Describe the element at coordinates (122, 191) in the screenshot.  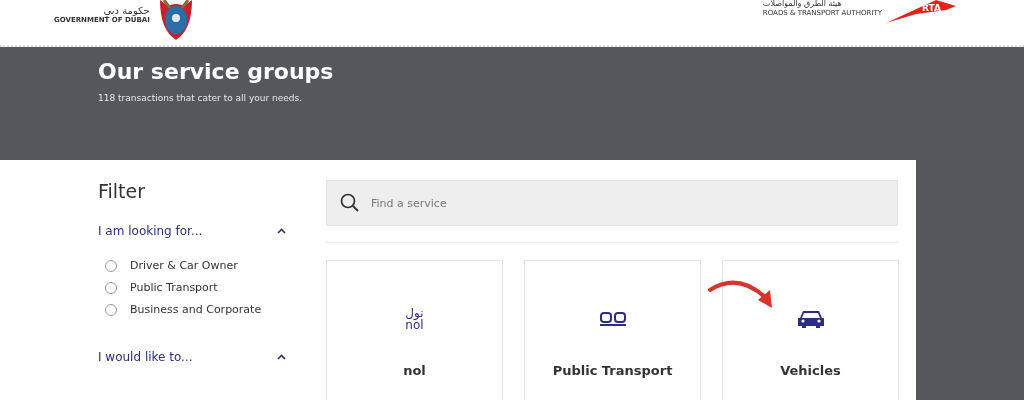
I see `filter-heading: Filter` at that location.